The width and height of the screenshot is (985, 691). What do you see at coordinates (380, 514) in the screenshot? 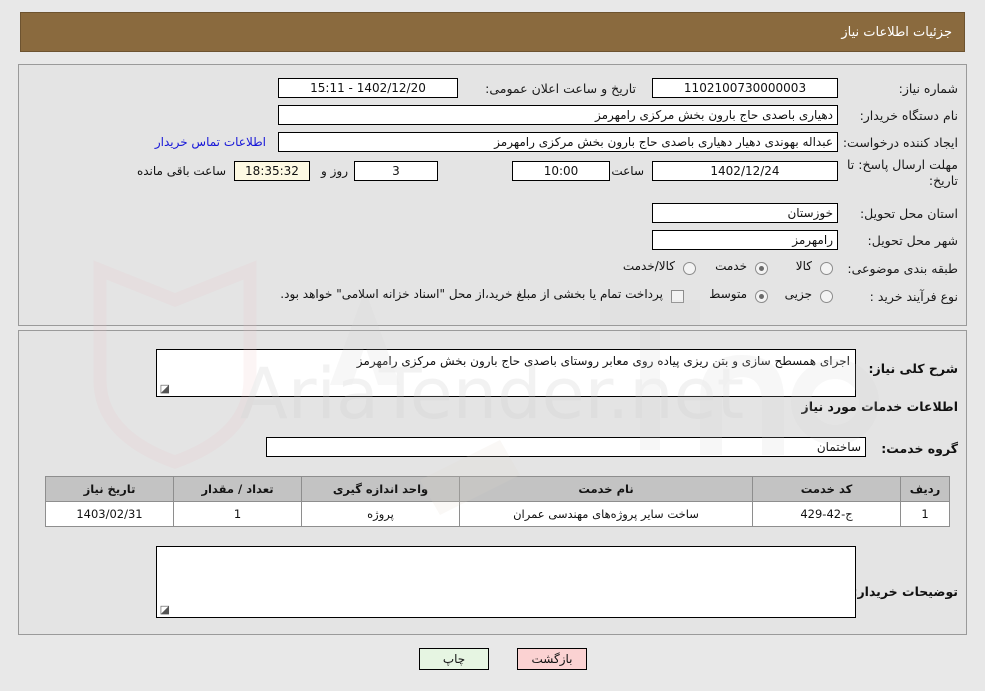
I see `cell-unit: پروژه` at bounding box center [380, 514].